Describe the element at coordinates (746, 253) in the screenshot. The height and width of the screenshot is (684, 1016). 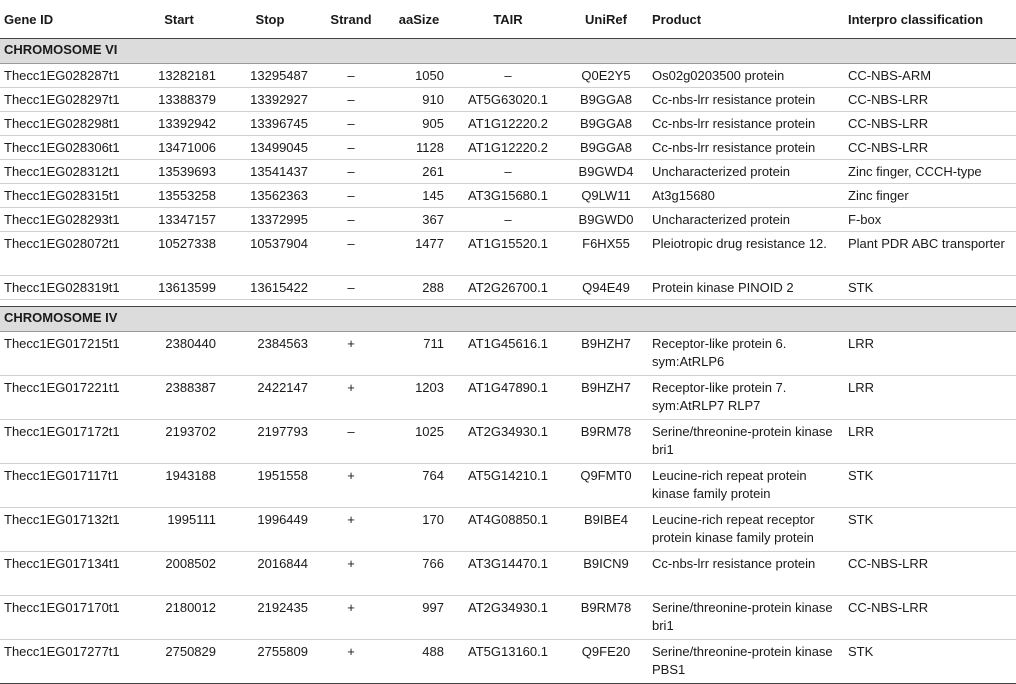
I see `cell-product: Pleiotropic drug resistance 12.` at that location.